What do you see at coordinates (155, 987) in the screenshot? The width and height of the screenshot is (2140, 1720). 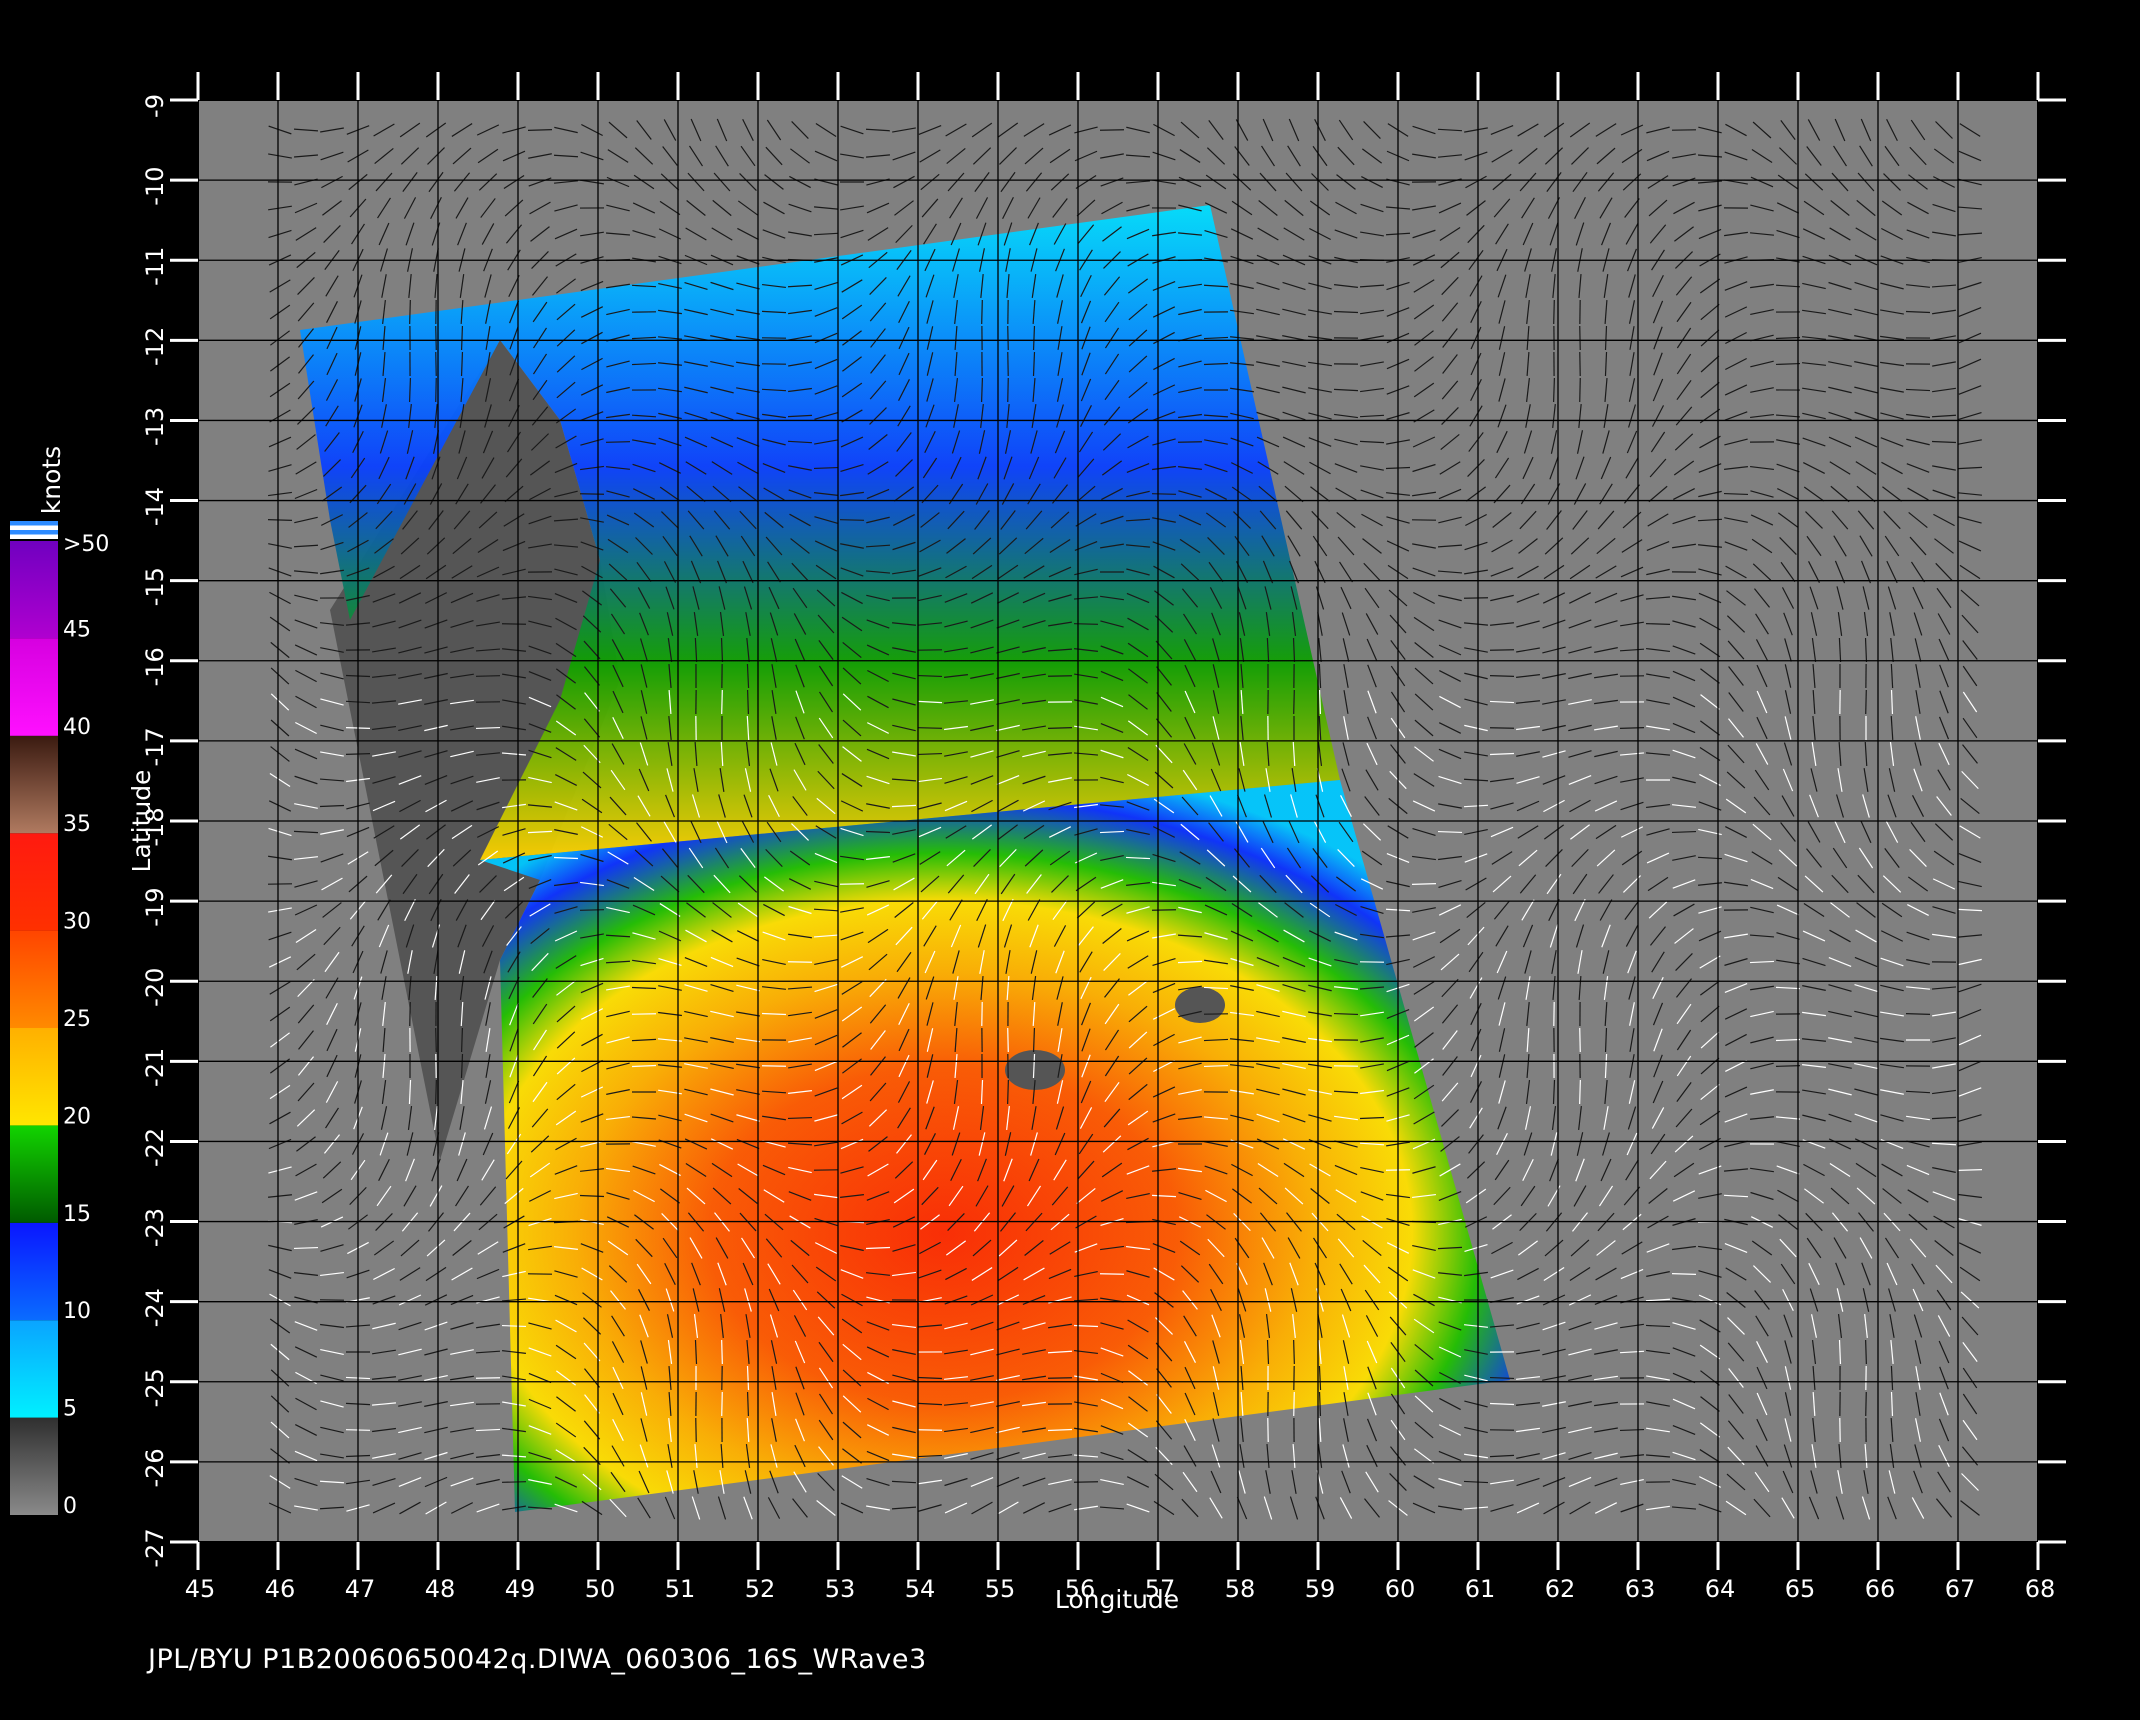 I see `y-tick-label: -20` at bounding box center [155, 987].